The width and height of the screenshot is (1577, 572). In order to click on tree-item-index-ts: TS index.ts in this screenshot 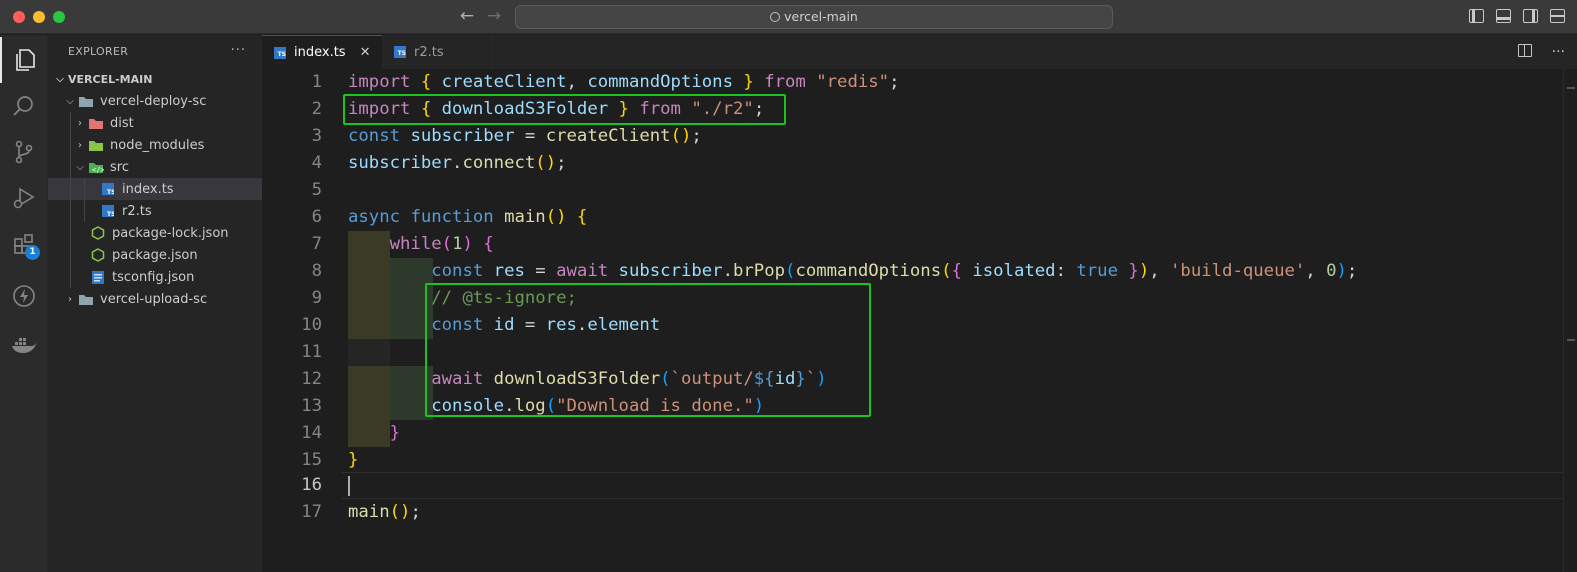, I will do `click(155, 189)`.